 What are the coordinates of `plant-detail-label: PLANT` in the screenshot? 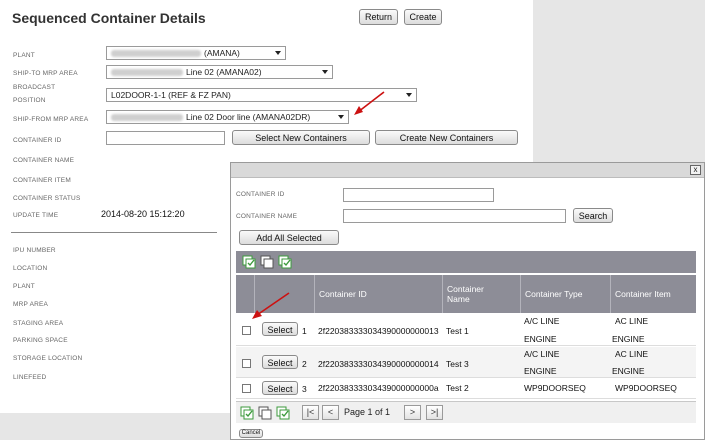 It's located at (24, 286).